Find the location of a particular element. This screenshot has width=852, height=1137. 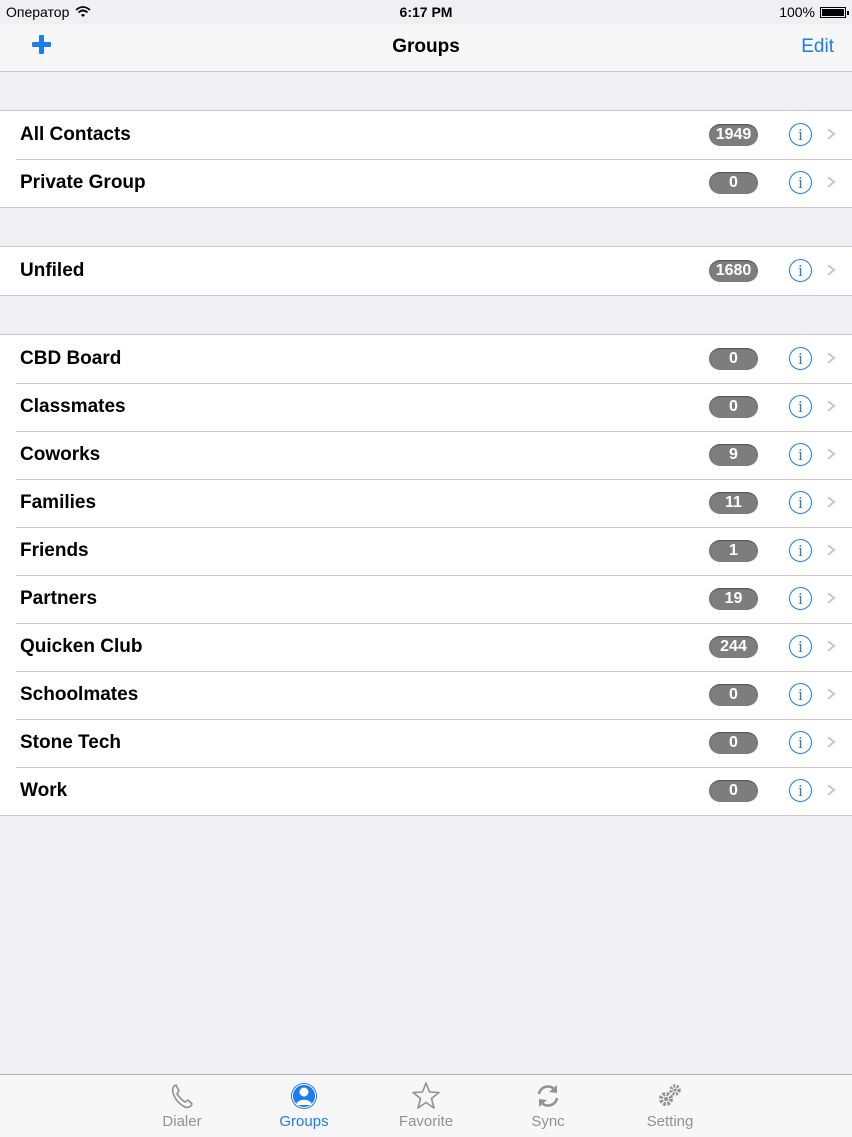

group-name: Unfiled is located at coordinates (52, 270).